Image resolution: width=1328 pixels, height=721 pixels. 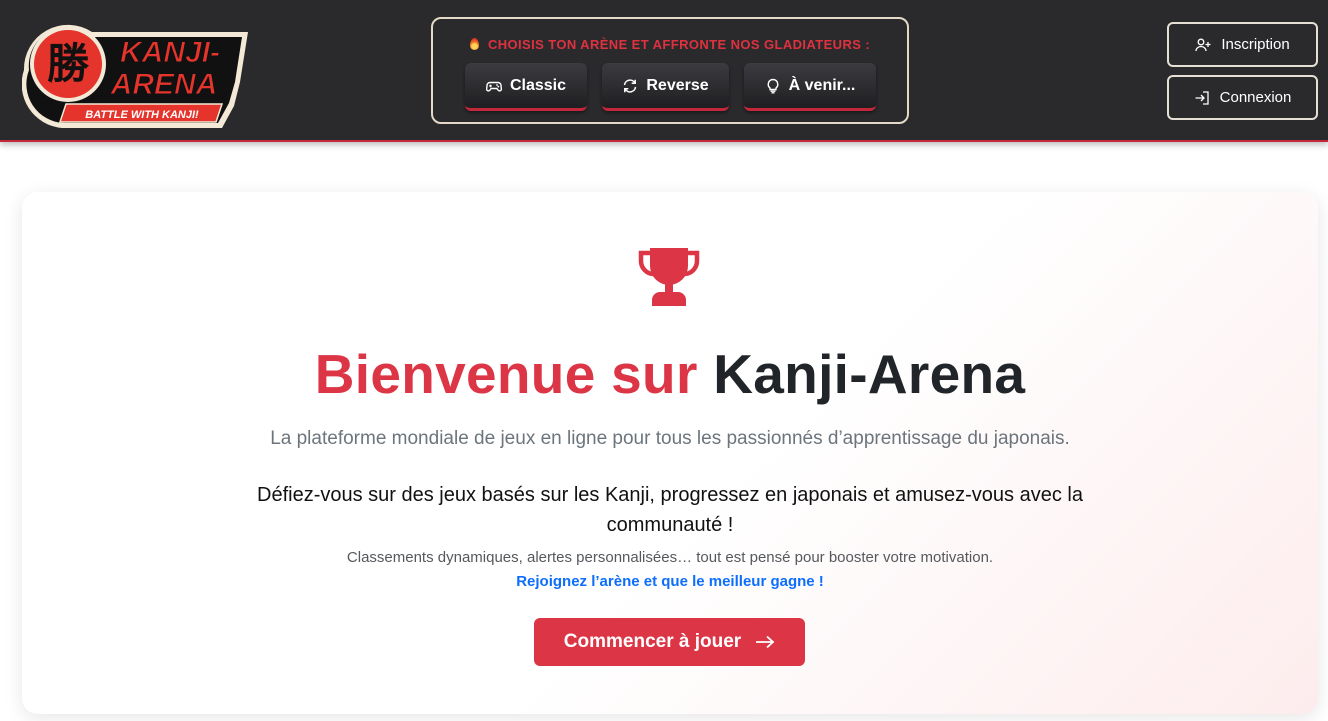 What do you see at coordinates (538, 85) in the screenshot?
I see `classic-mode-label: Classic` at bounding box center [538, 85].